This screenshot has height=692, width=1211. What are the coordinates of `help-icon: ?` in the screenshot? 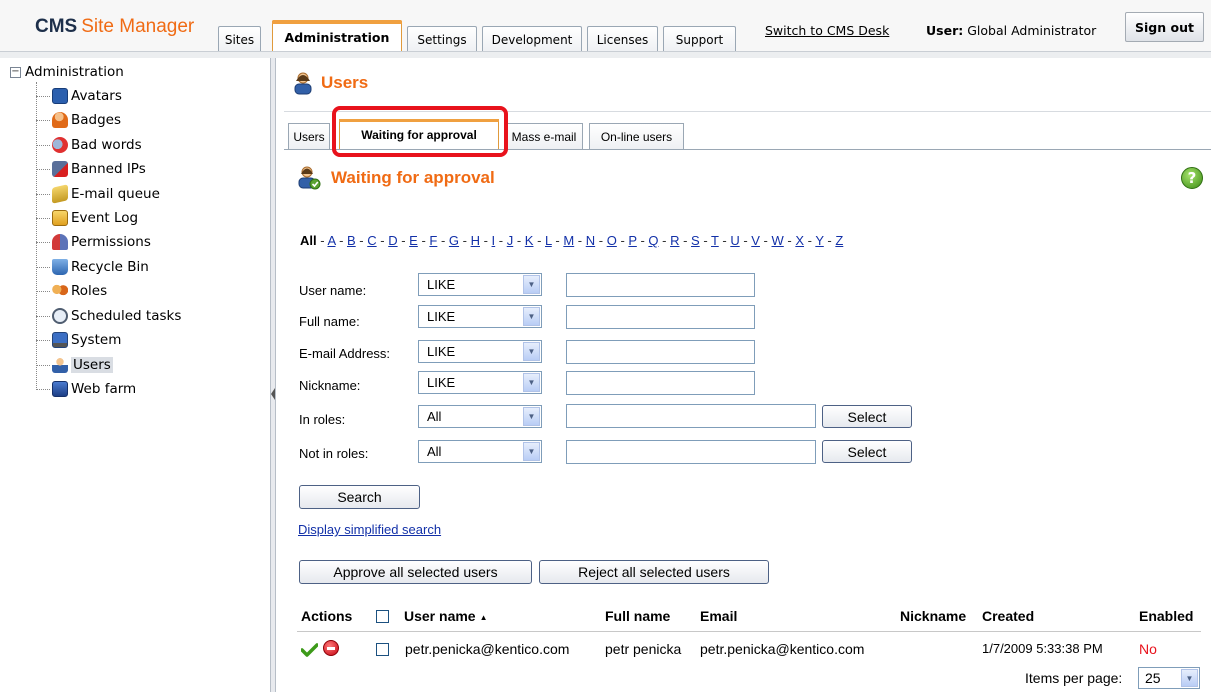 It's located at (1192, 178).